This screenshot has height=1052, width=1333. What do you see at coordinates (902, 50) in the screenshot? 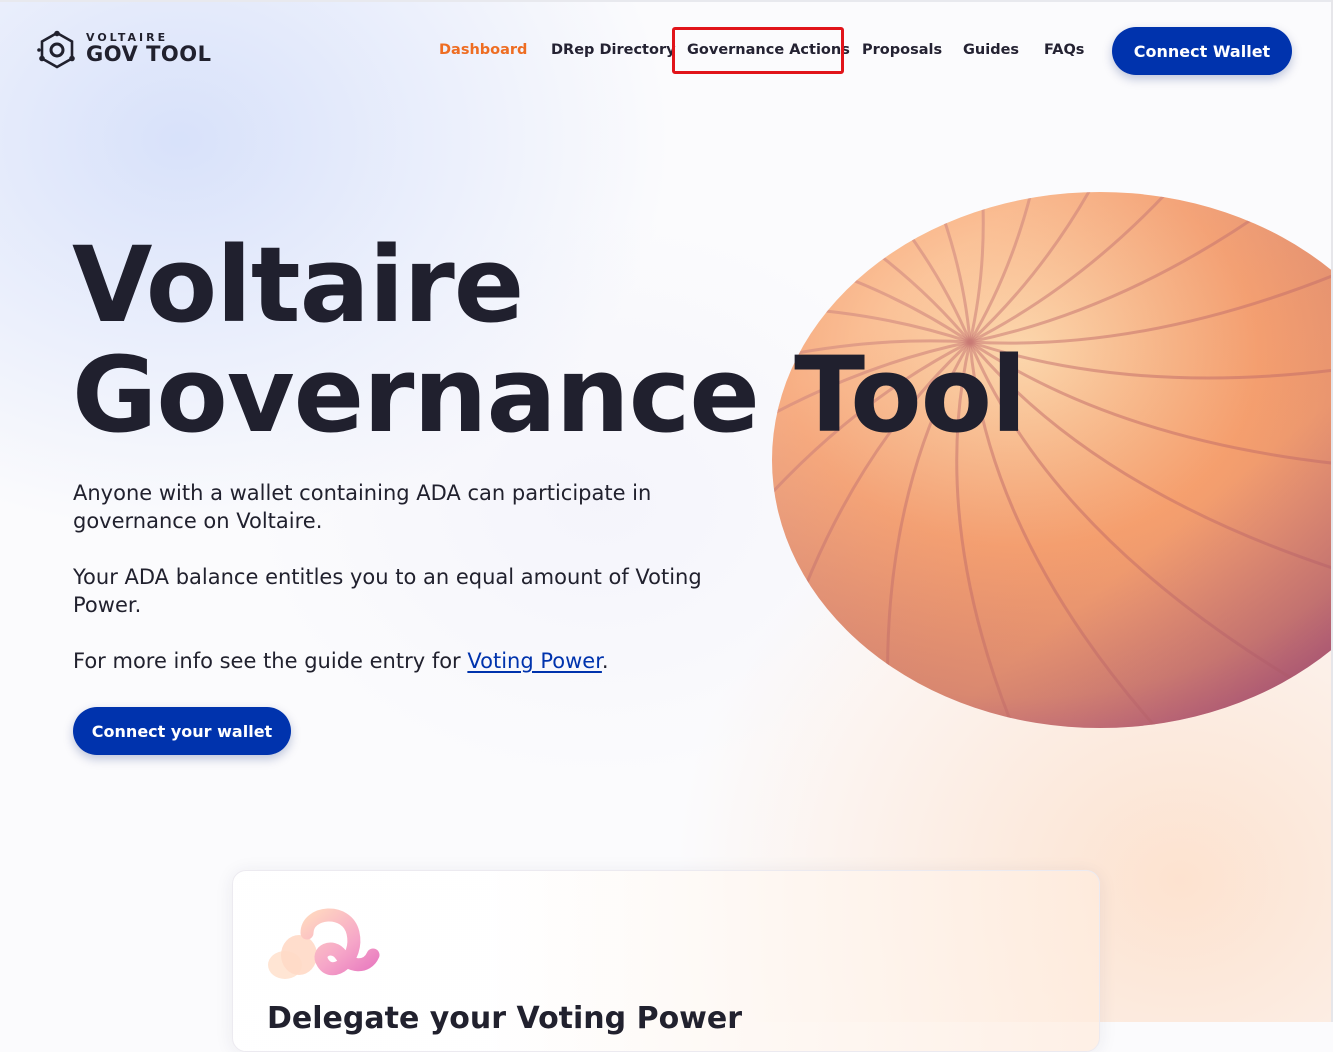
I see `nav-proposals: Proposals` at bounding box center [902, 50].